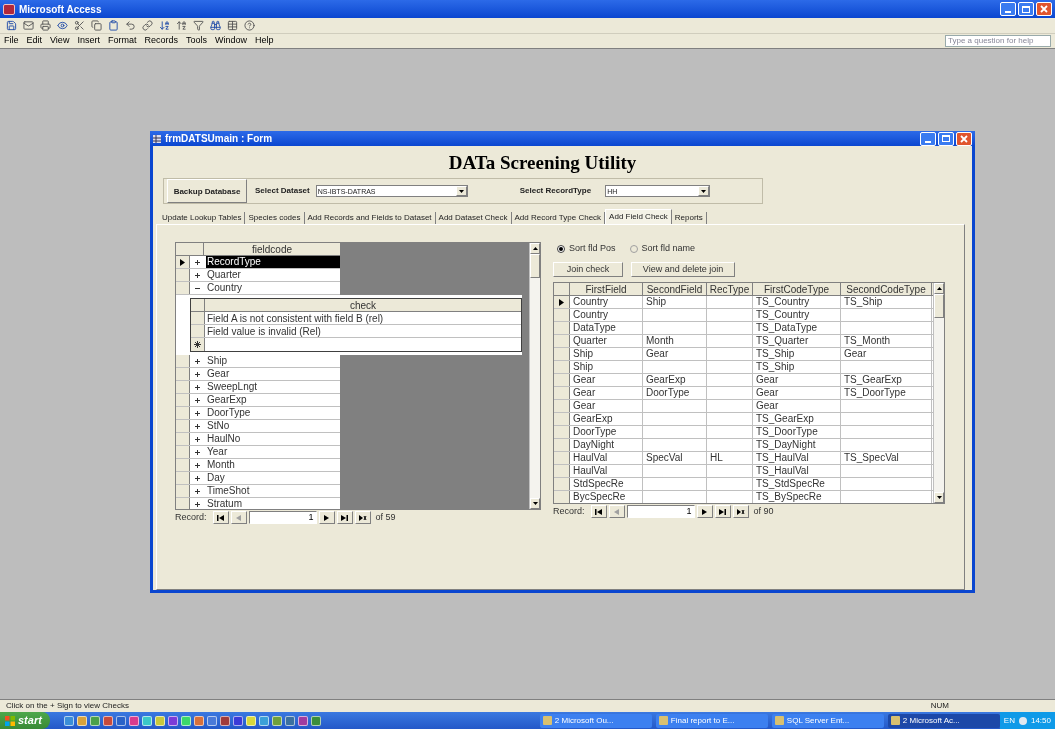 The width and height of the screenshot is (1055, 729). Describe the element at coordinates (34, 41) in the screenshot. I see `menu-item: Edit` at that location.